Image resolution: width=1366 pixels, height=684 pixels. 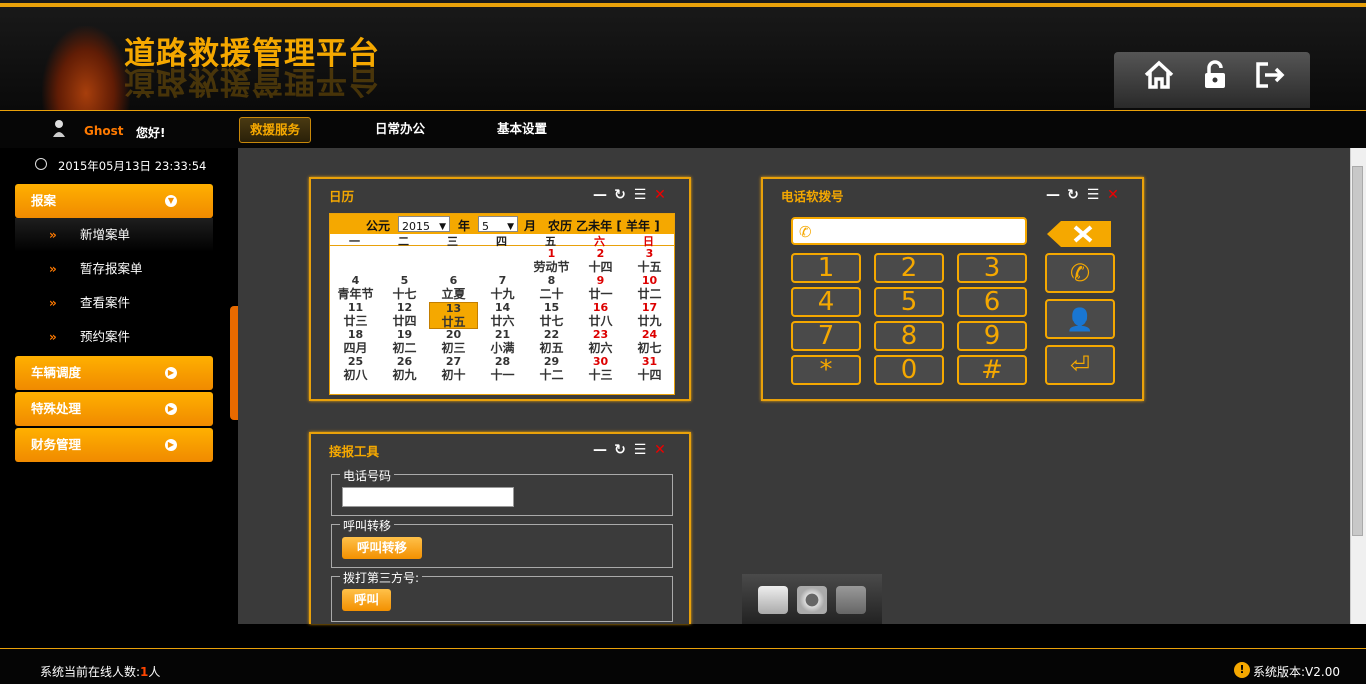 I want to click on dial-key: 0, so click(x=909, y=370).